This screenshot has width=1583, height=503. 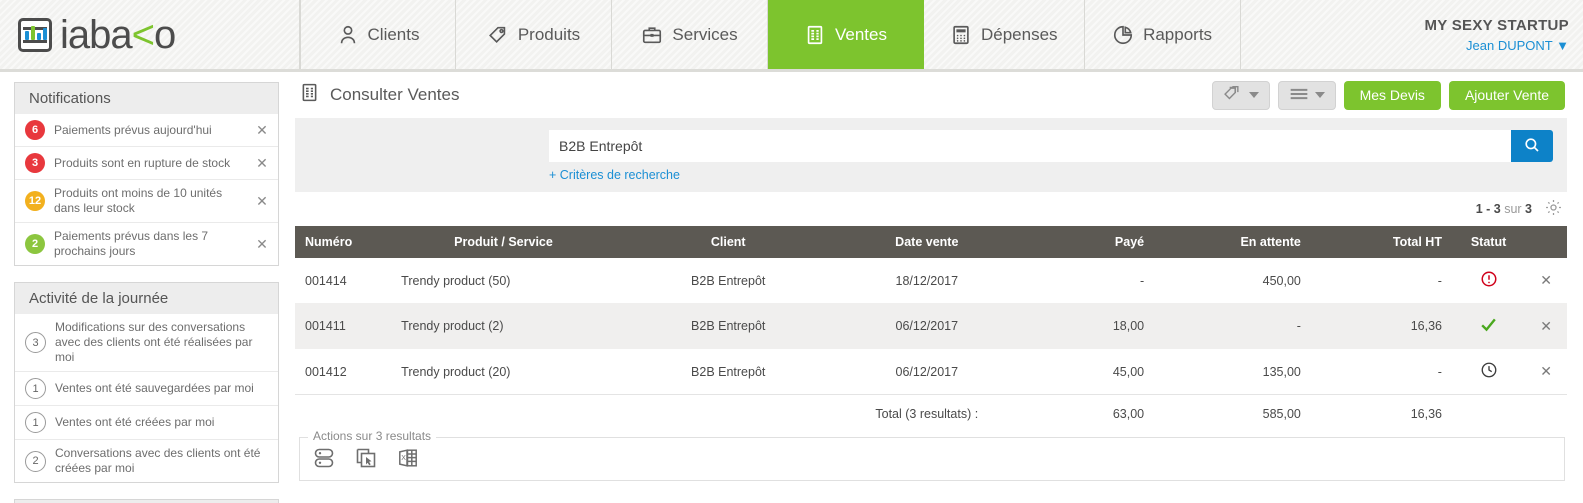 What do you see at coordinates (35, 244) in the screenshot?
I see `notification-count-badge: 2` at bounding box center [35, 244].